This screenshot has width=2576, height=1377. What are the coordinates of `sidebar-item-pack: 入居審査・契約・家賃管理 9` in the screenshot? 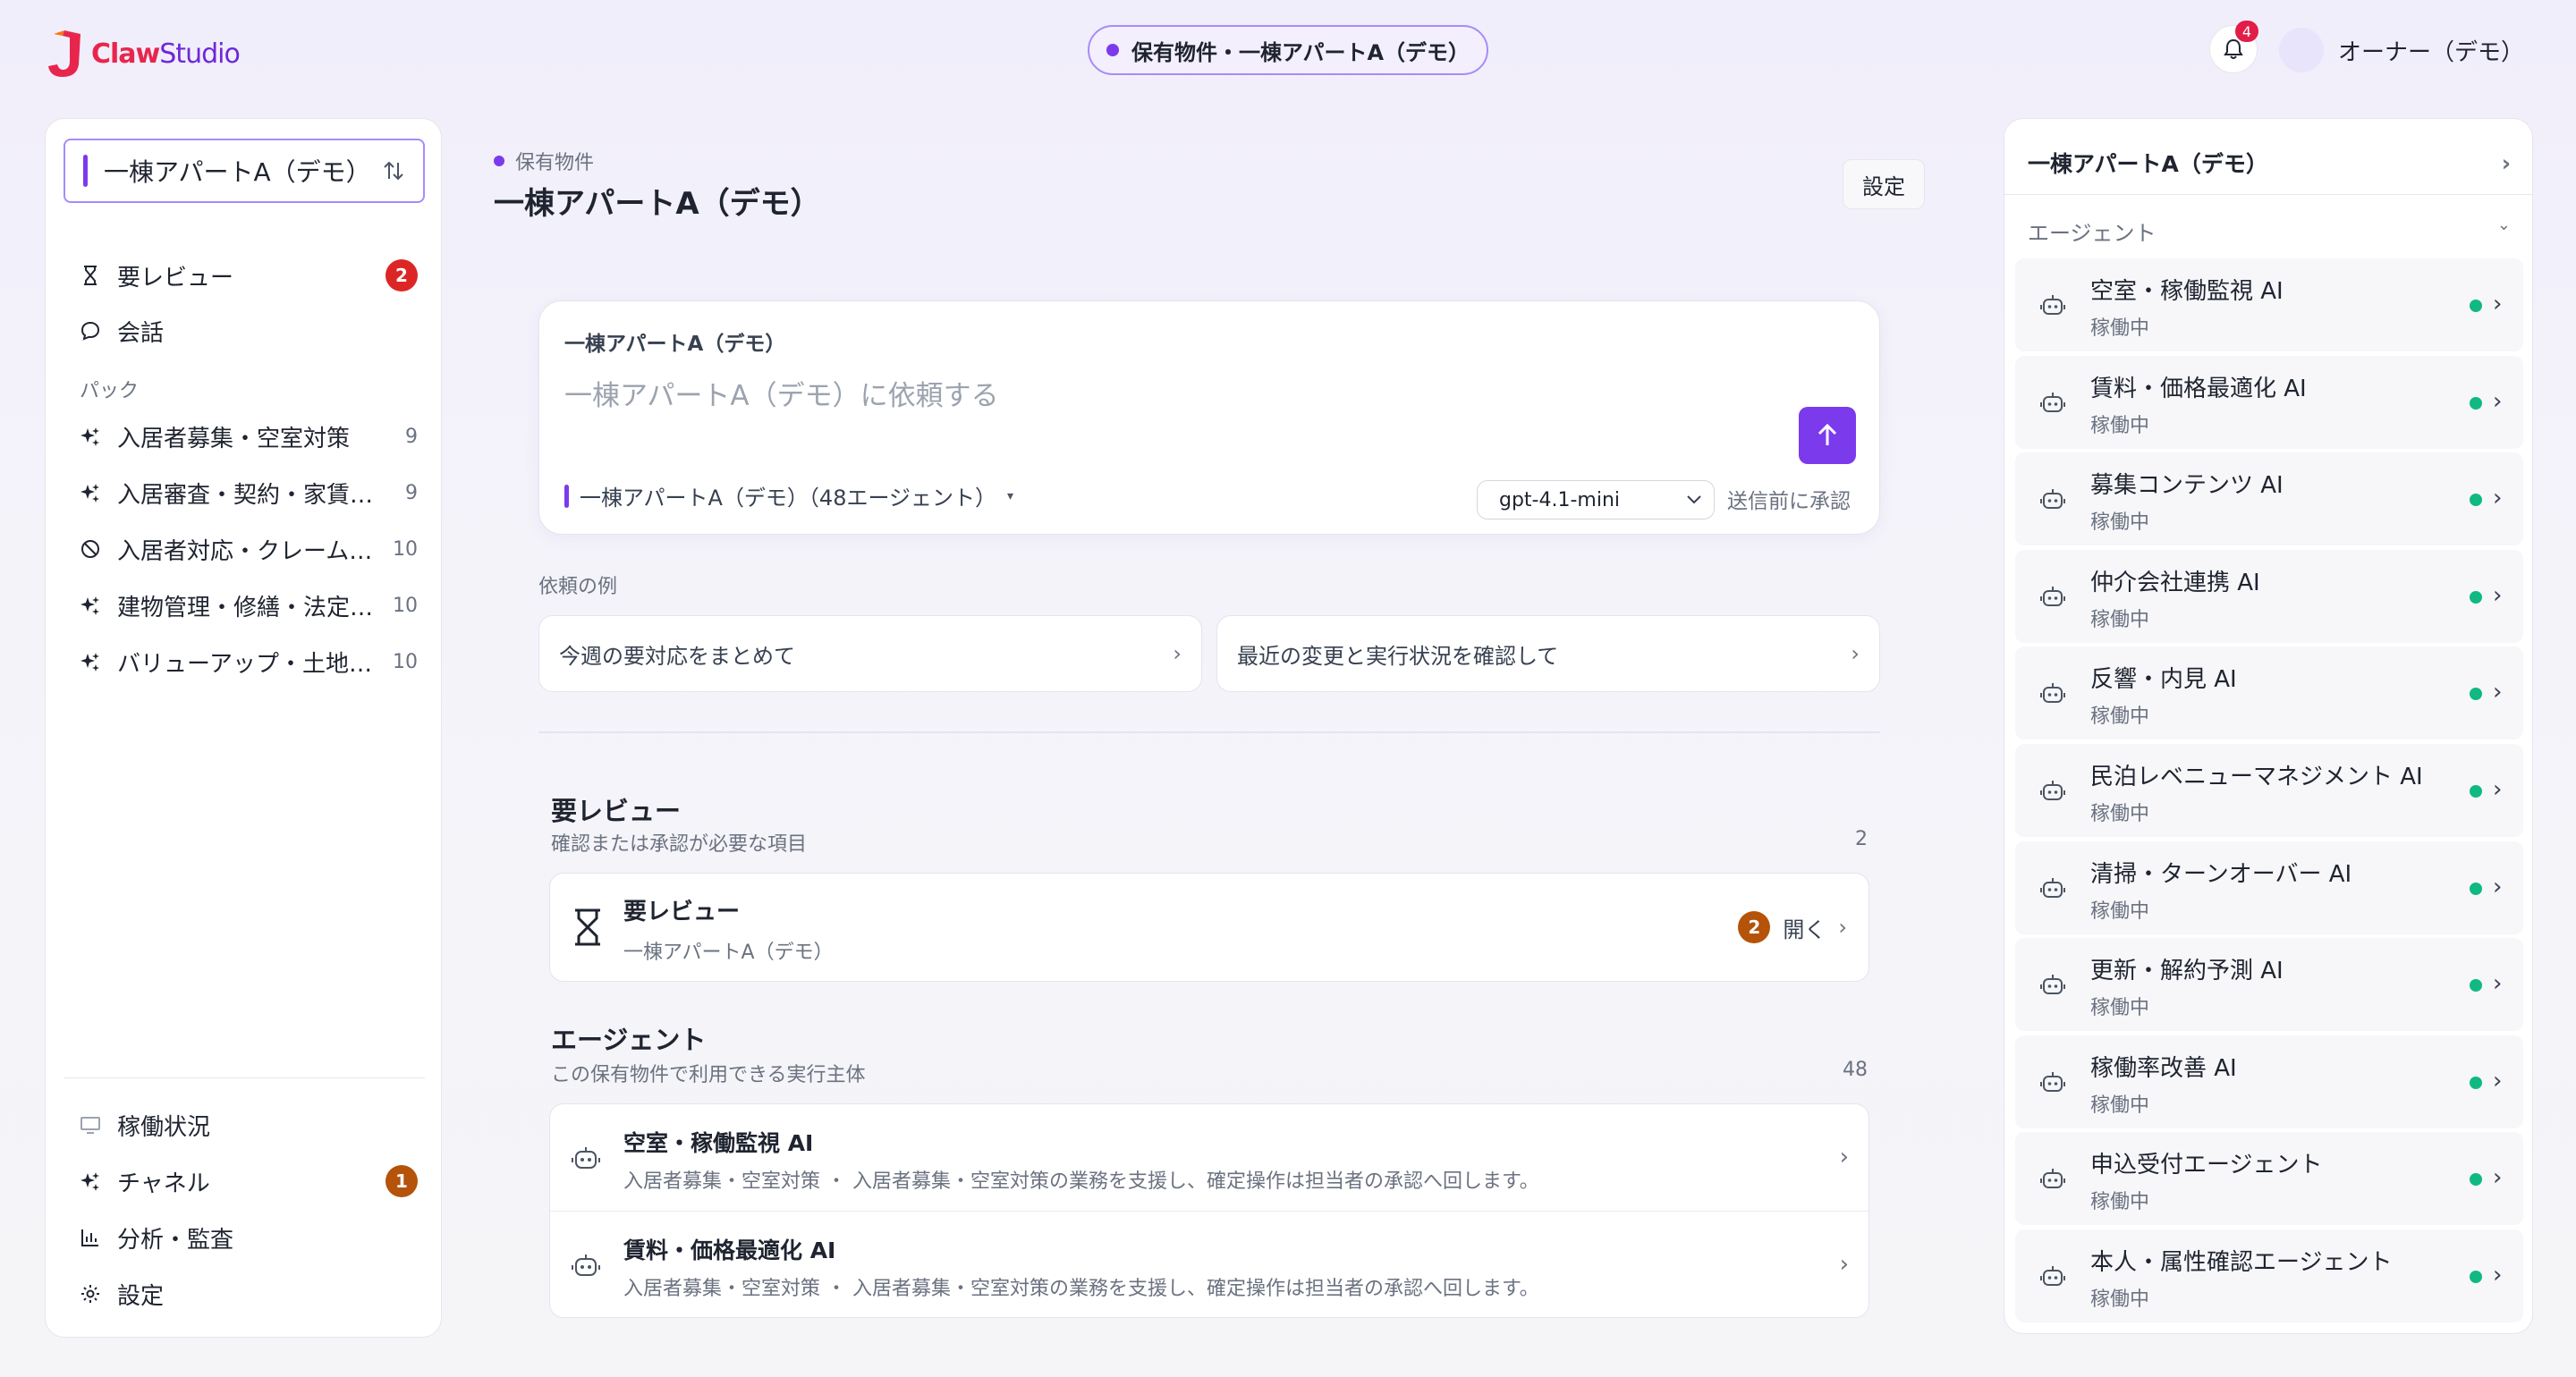 It's located at (248, 492).